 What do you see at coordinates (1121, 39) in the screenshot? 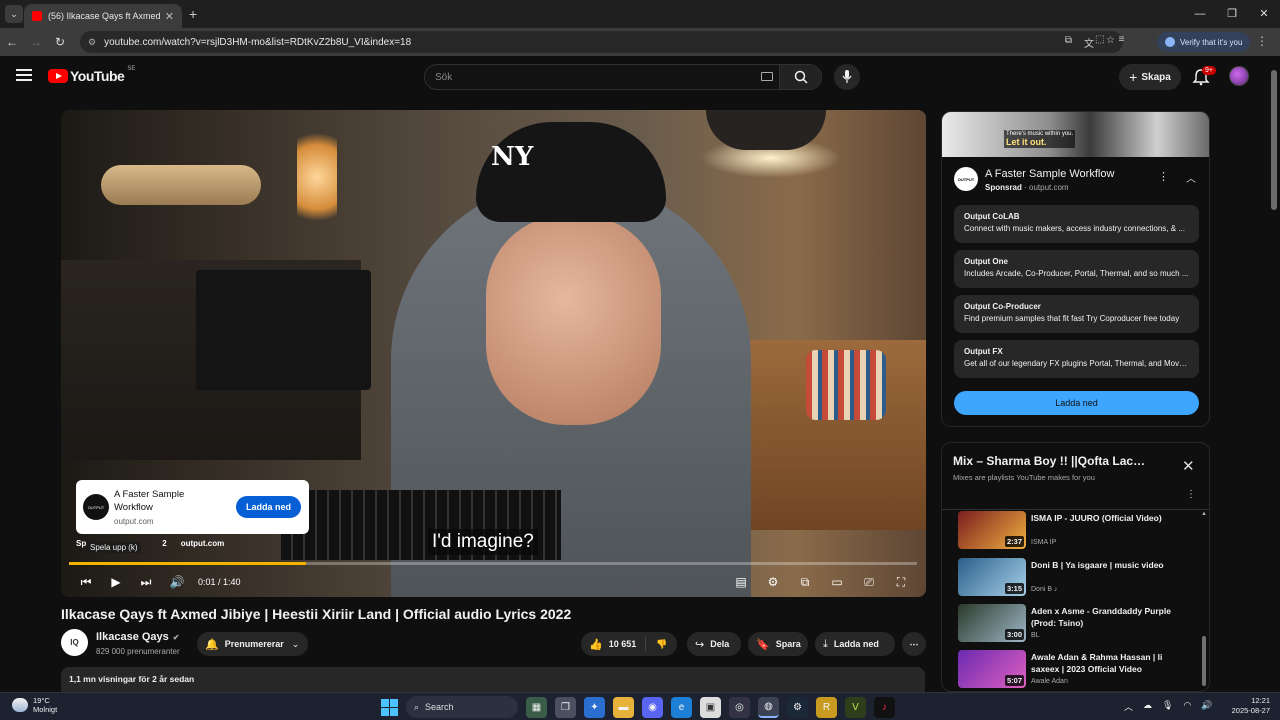
I see `reading-list-icon: ≡` at bounding box center [1121, 39].